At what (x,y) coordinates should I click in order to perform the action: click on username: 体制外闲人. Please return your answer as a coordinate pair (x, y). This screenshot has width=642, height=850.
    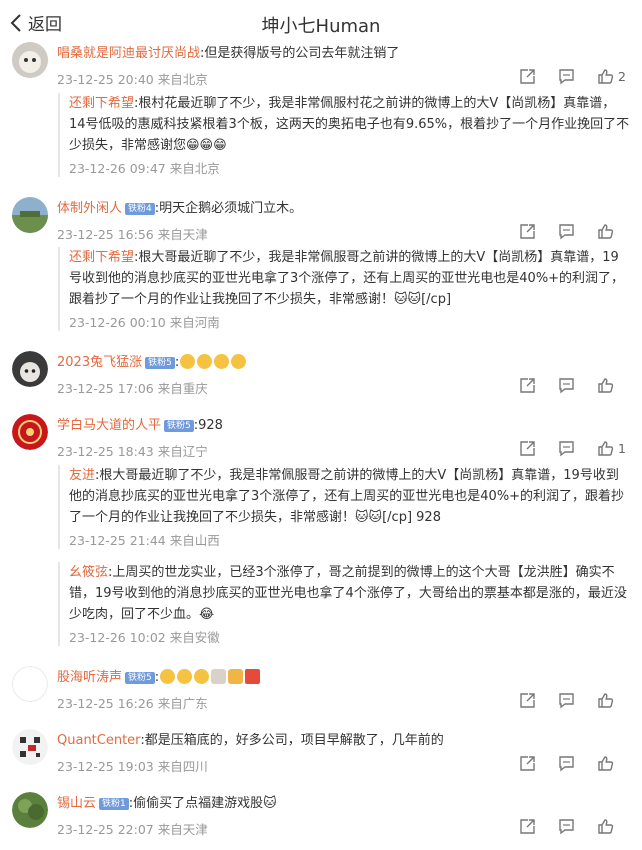
    Looking at the image, I should click on (89, 208).